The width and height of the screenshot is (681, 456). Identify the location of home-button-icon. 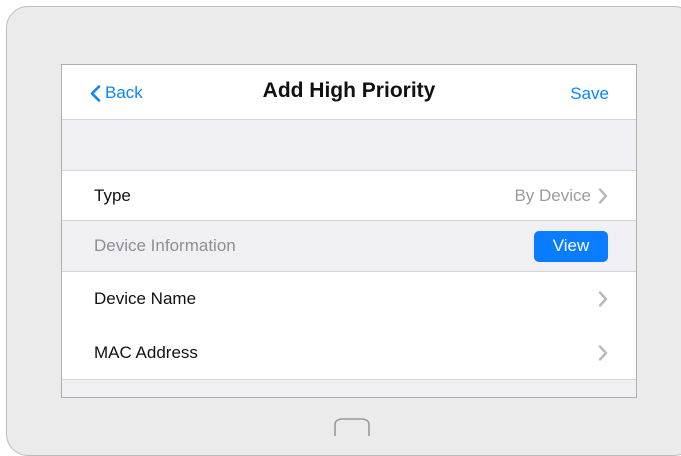
(352, 427).